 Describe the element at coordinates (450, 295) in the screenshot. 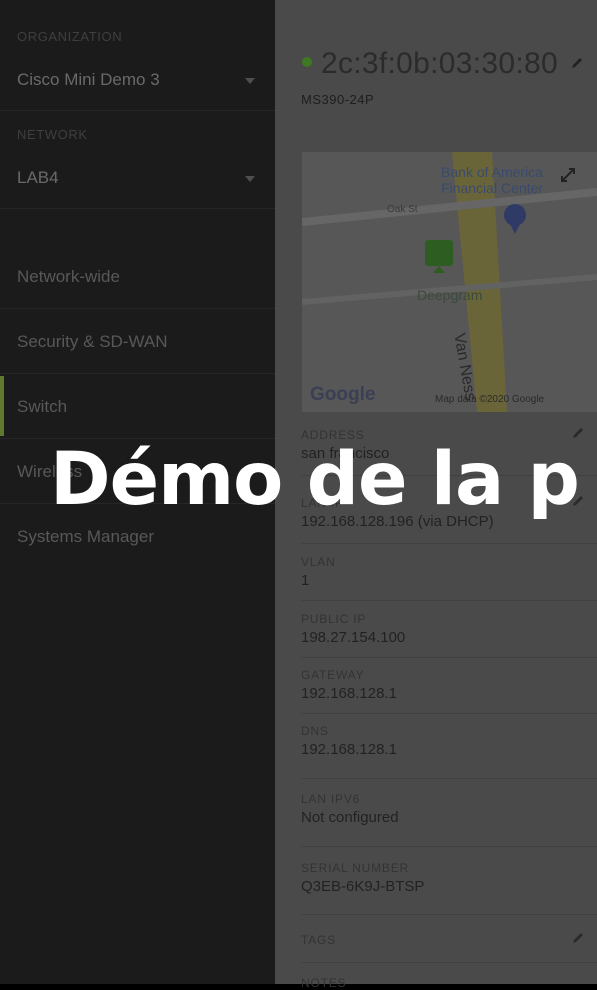

I see `map-place-label: Deepgram` at that location.